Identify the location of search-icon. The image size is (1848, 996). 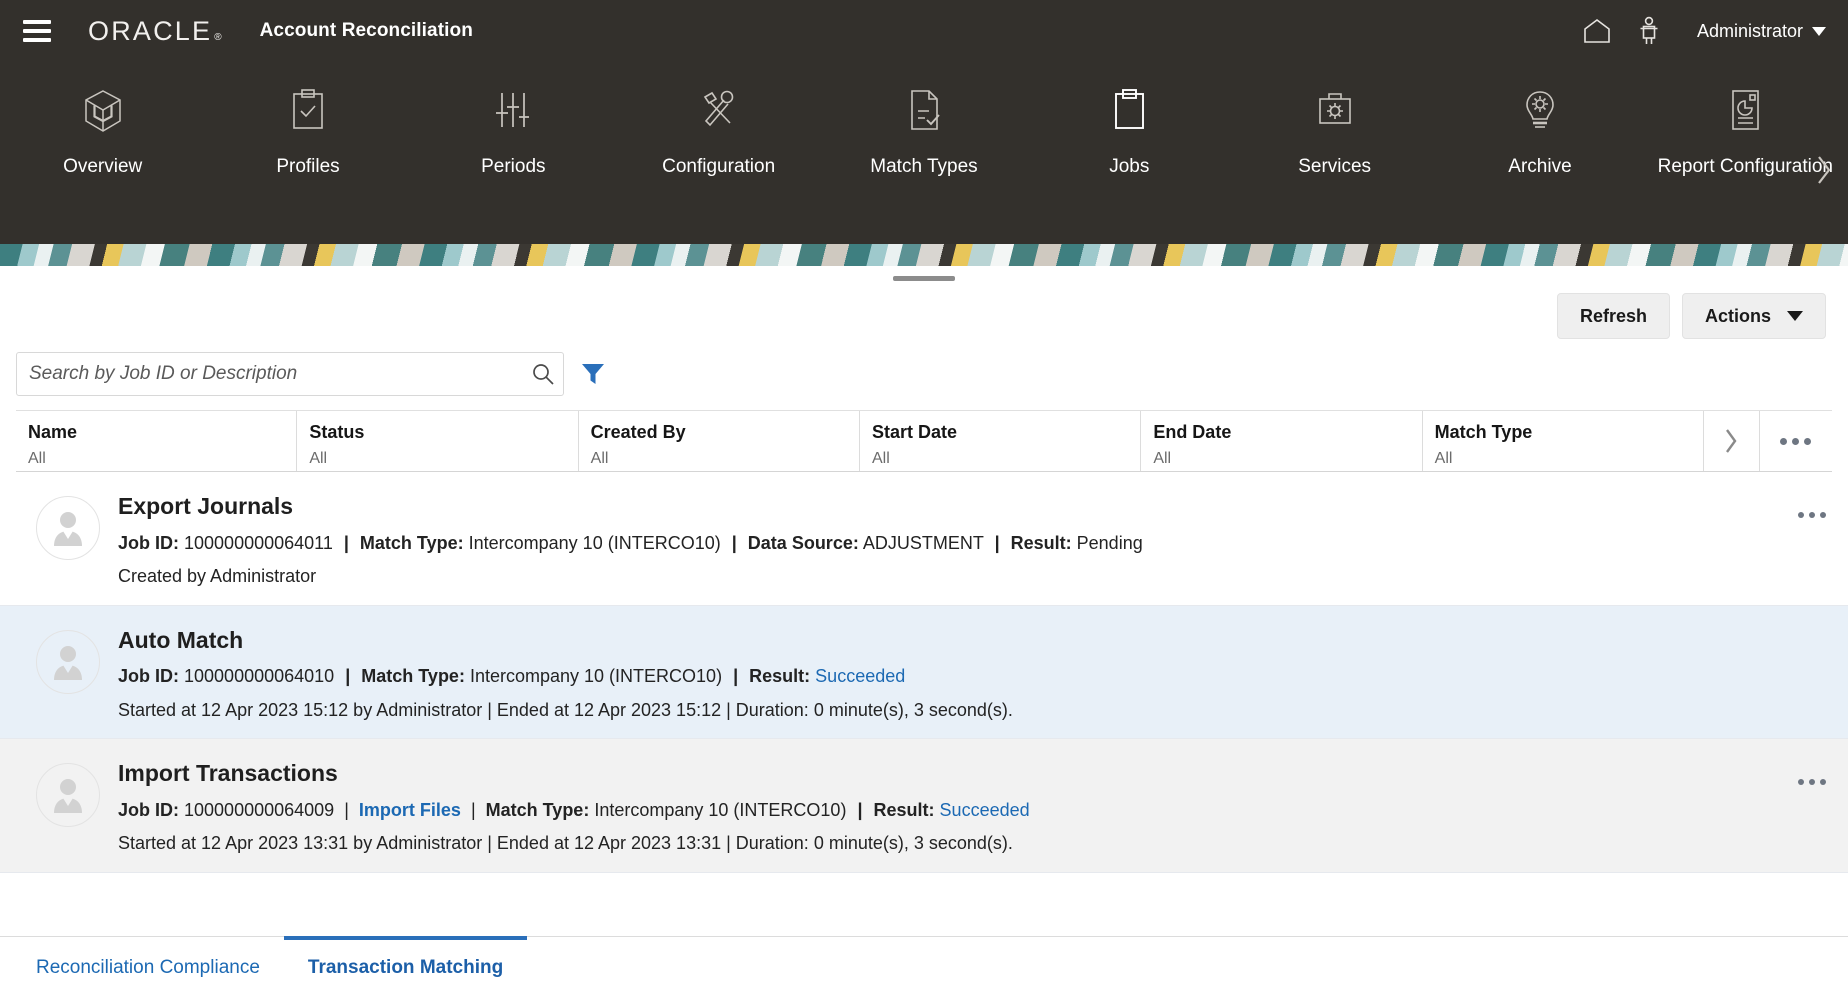
(543, 374).